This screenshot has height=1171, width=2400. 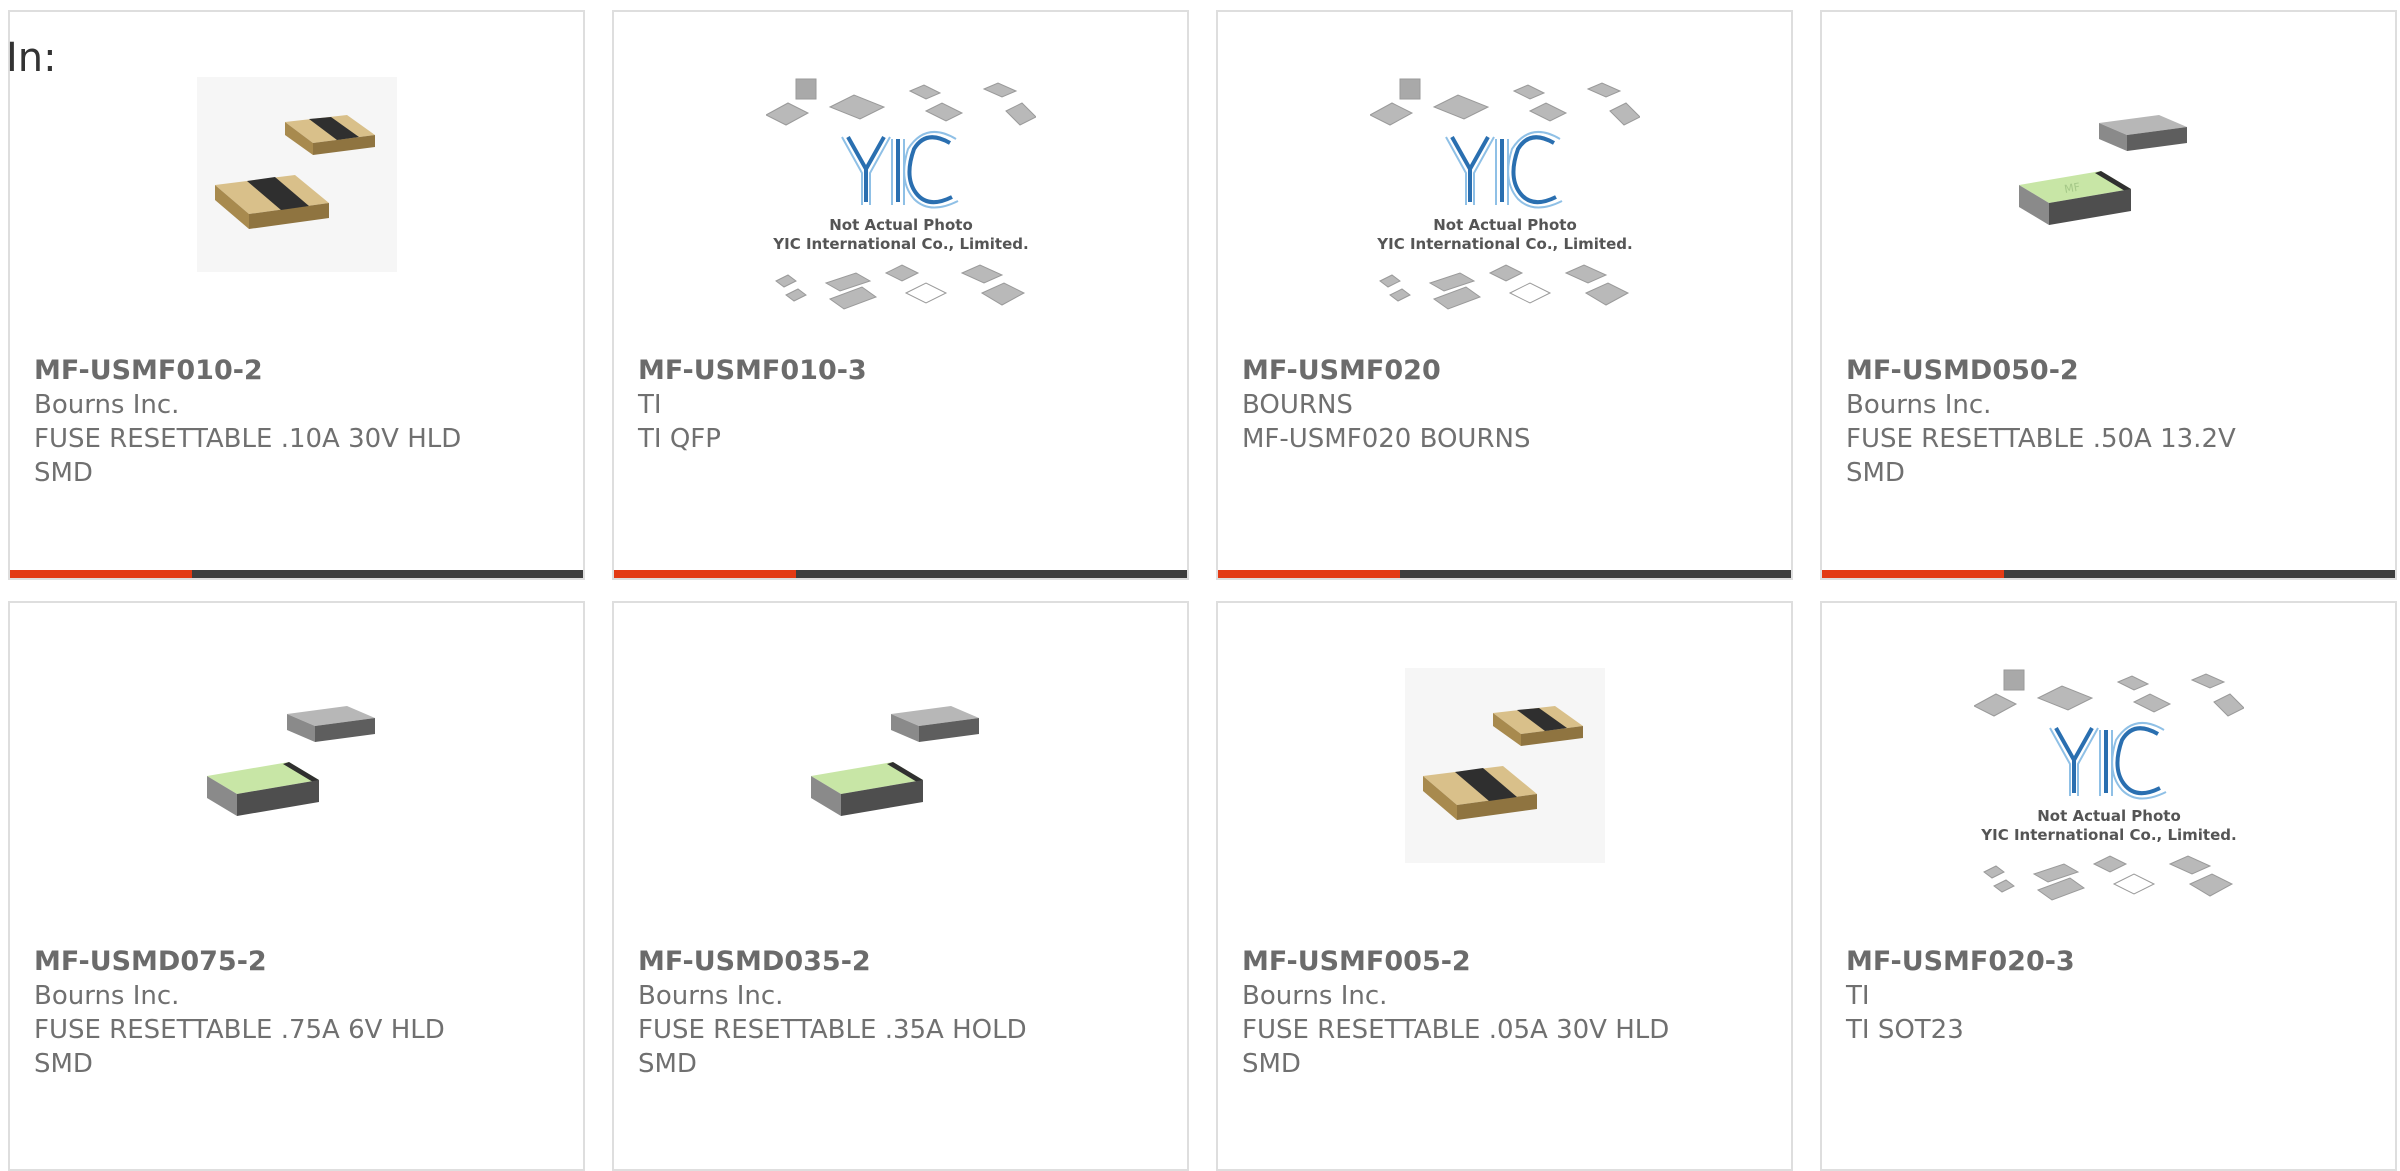 What do you see at coordinates (2102, 170) in the screenshot?
I see `smd-chip-green-image: MF` at bounding box center [2102, 170].